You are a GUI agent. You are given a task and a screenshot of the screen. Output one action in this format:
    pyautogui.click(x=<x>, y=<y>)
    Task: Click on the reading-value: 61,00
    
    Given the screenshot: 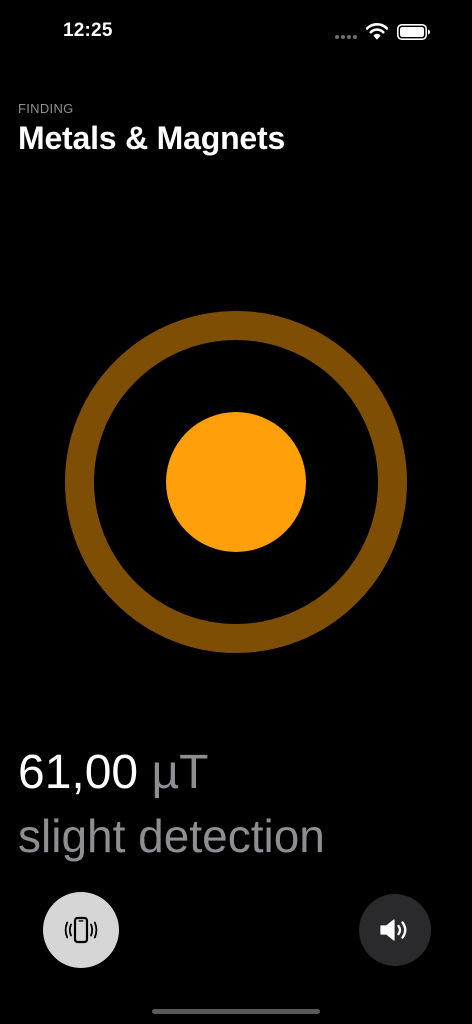 What is the action you would take?
    pyautogui.click(x=78, y=772)
    